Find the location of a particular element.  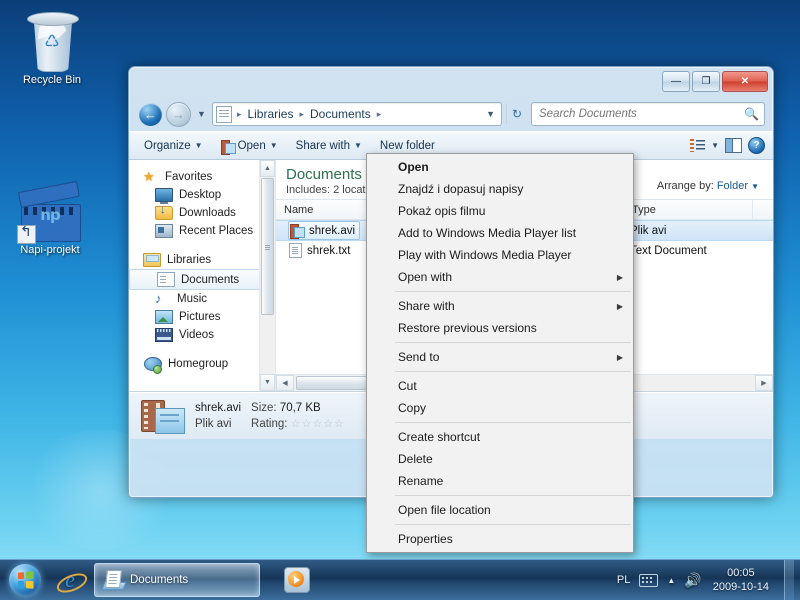

sidebar-item-favorites: ★ Favorites is located at coordinates (202, 177).